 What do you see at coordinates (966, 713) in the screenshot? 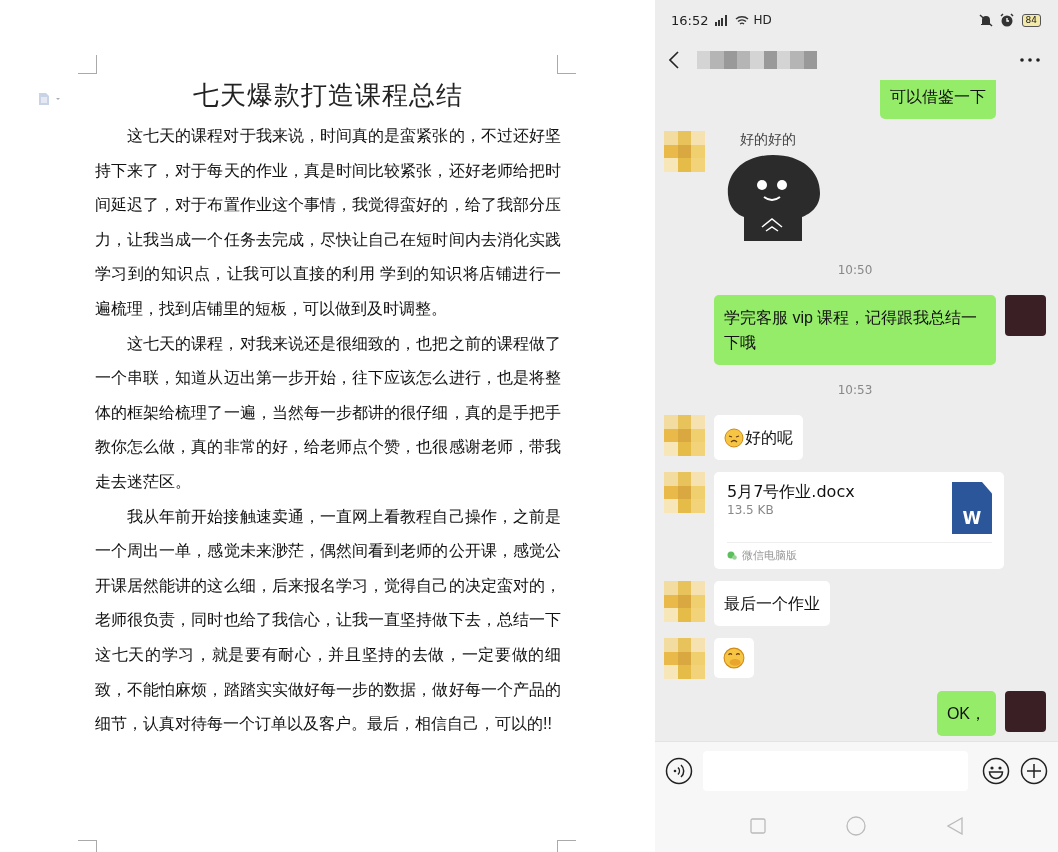
I see `message-bubble: OK，` at bounding box center [966, 713].